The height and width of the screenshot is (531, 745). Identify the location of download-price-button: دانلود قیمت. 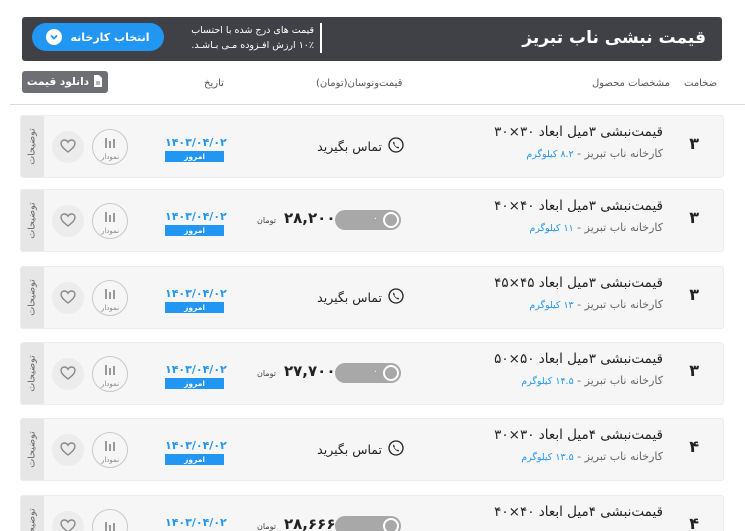
(65, 82).